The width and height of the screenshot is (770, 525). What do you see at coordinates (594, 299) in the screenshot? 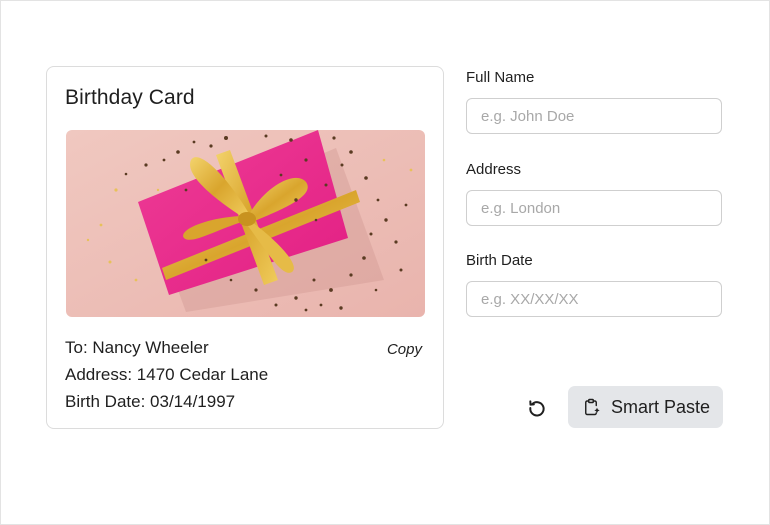
I see `birth-date-input` at bounding box center [594, 299].